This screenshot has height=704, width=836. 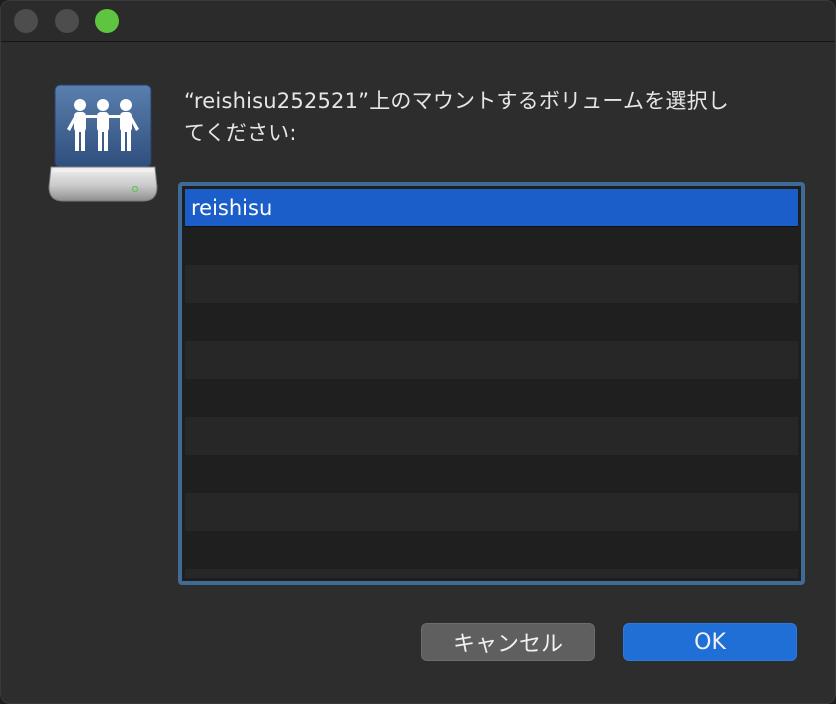 I want to click on volume-name: reishisu, so click(x=232, y=207).